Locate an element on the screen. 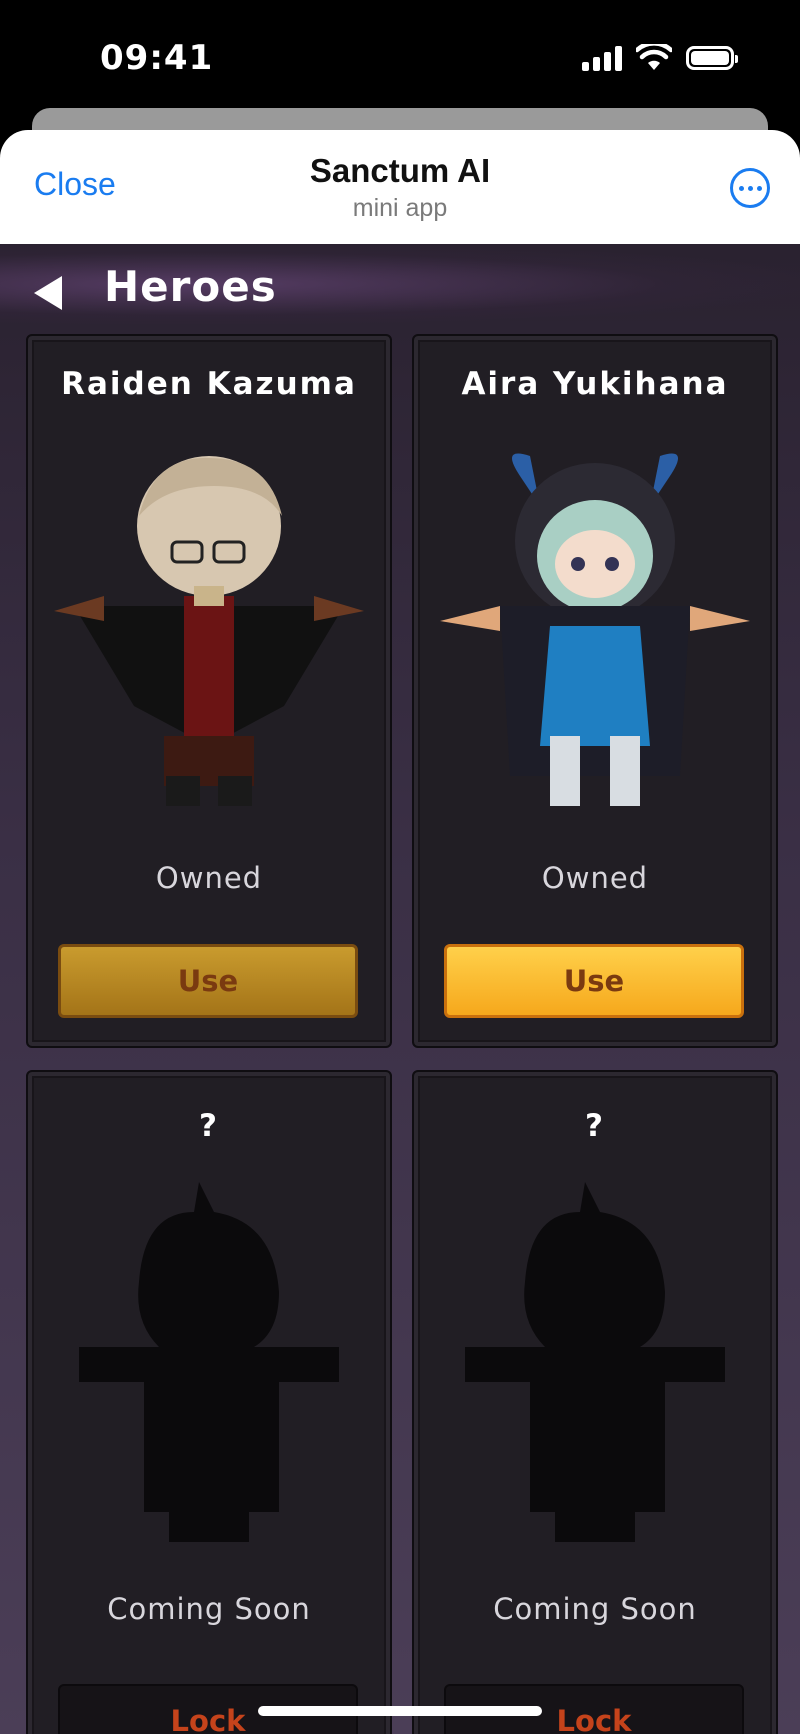  more-options-icon is located at coordinates (750, 188).